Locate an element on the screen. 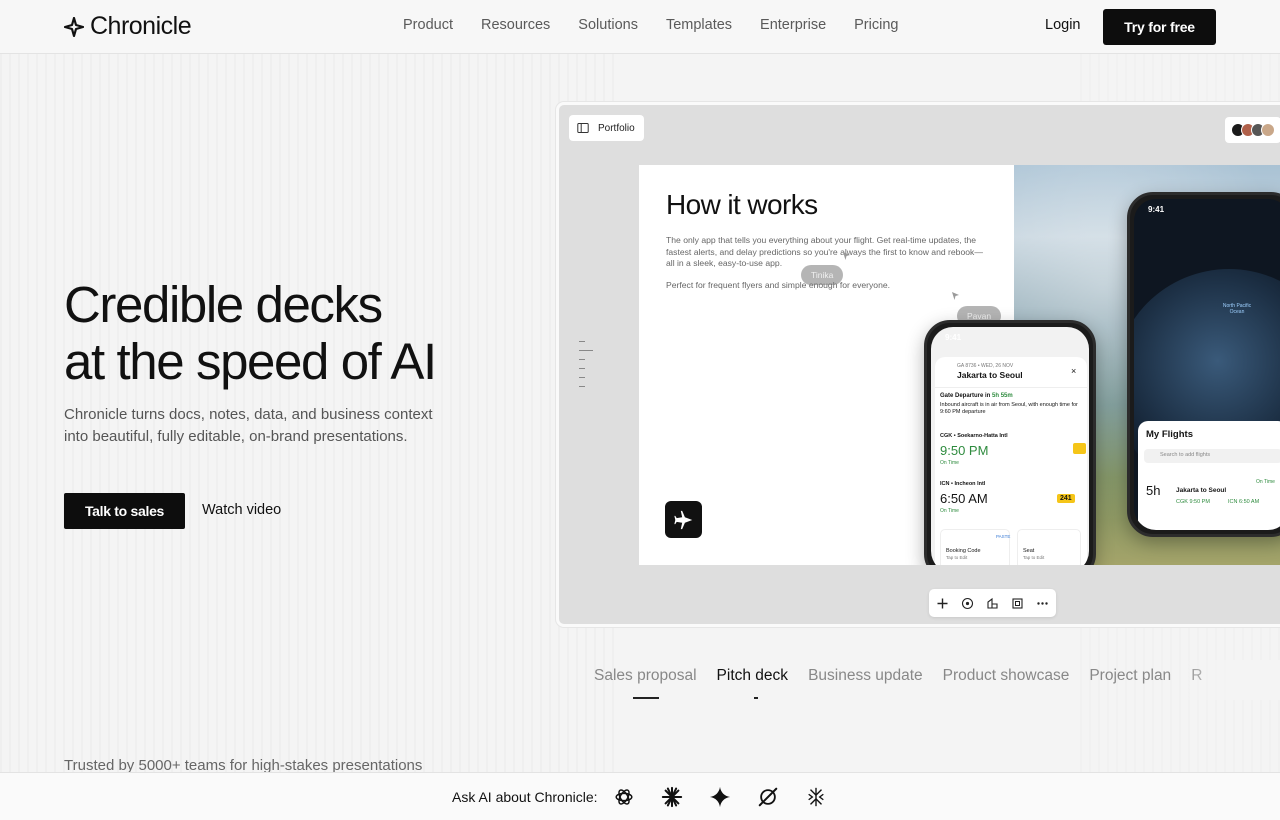 The height and width of the screenshot is (820, 1280). more-icon is located at coordinates (1042, 603).